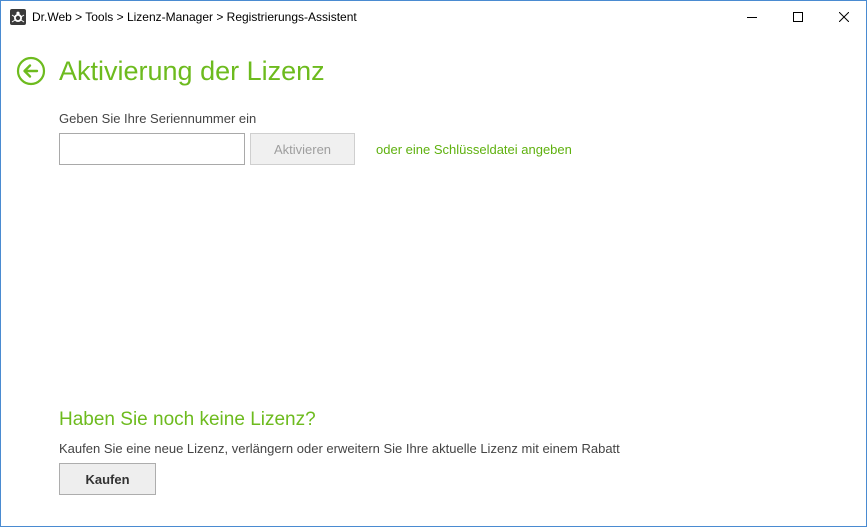 This screenshot has width=867, height=527. I want to click on maximize-icon, so click(798, 16).